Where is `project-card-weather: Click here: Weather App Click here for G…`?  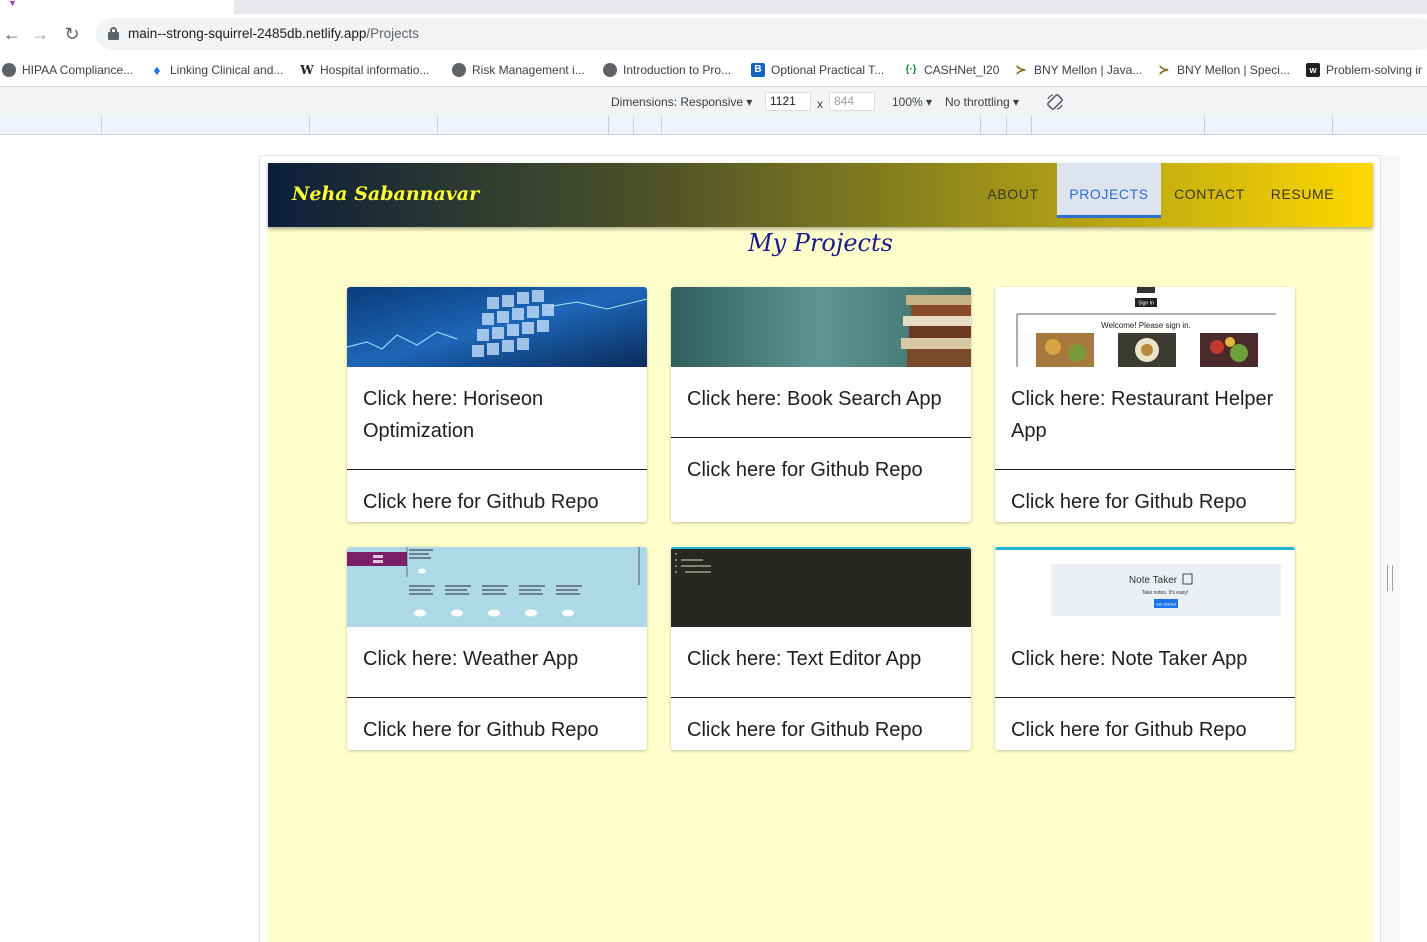
project-card-weather: Click here: Weather App Click here for G… is located at coordinates (497, 648).